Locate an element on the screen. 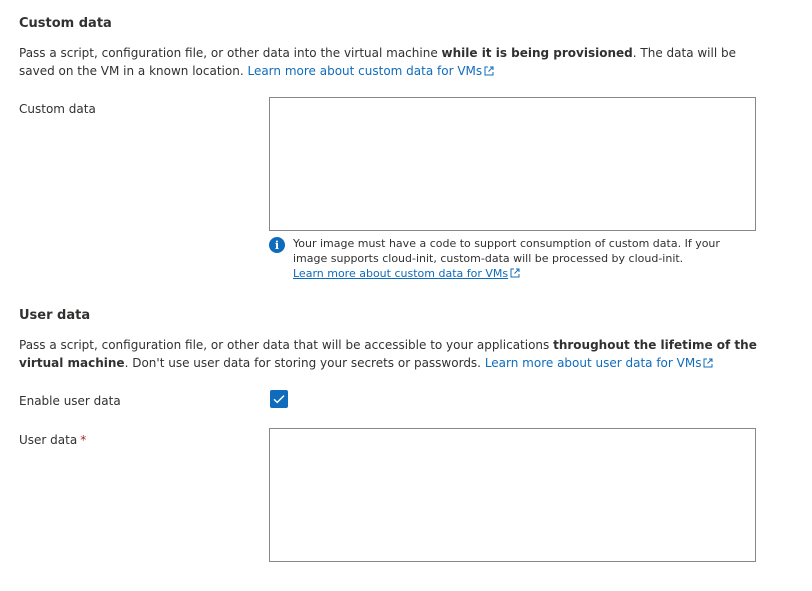 The height and width of the screenshot is (591, 812). enable-user-data-label: Enable user data is located at coordinates (70, 401).